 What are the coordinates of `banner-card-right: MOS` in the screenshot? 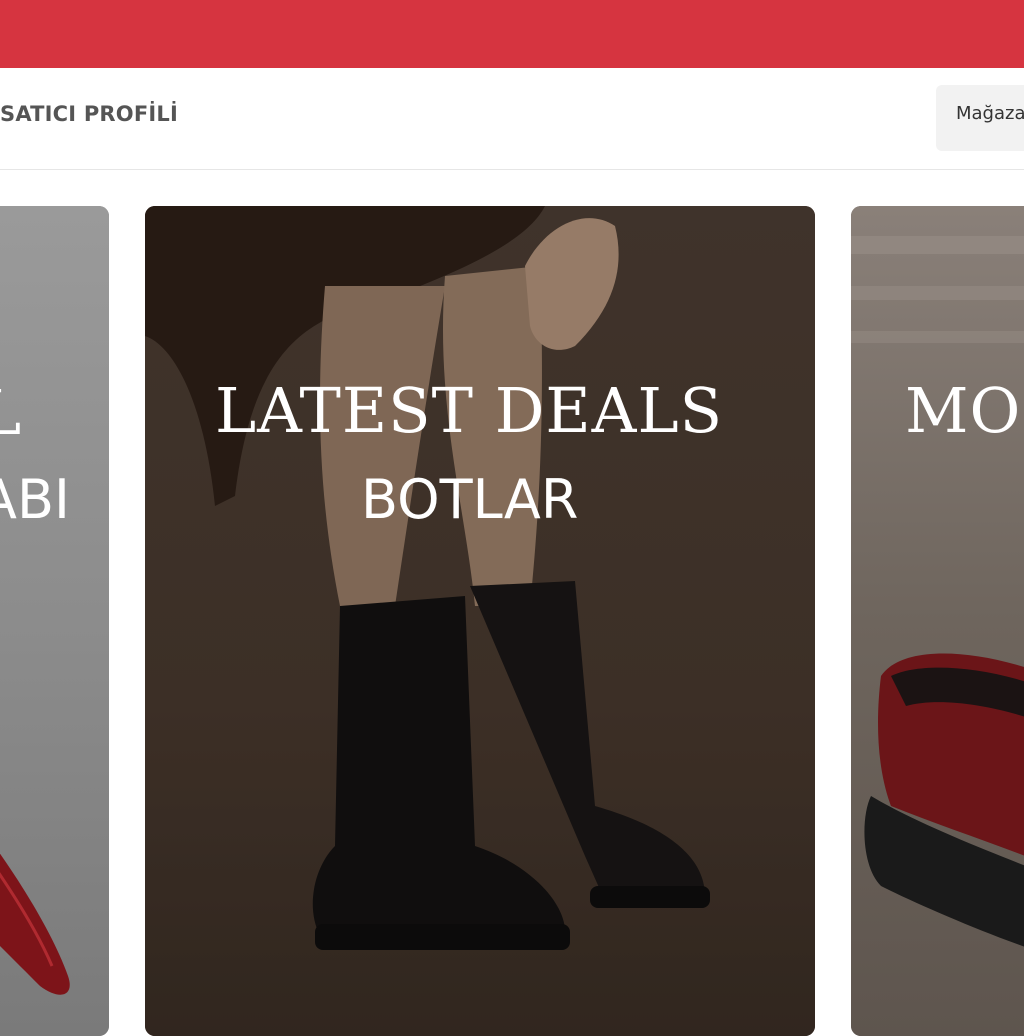 It's located at (937, 621).